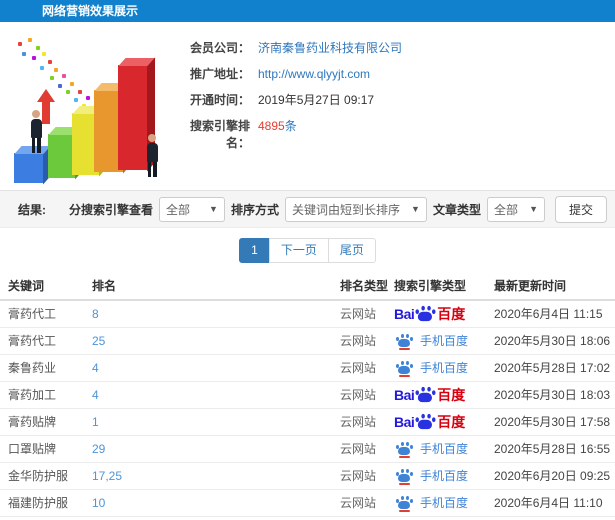 Image resolution: width=615 pixels, height=520 pixels. Describe the element at coordinates (436, 286) in the screenshot. I see `column-header-engine-type: 搜索引擎类型` at that location.